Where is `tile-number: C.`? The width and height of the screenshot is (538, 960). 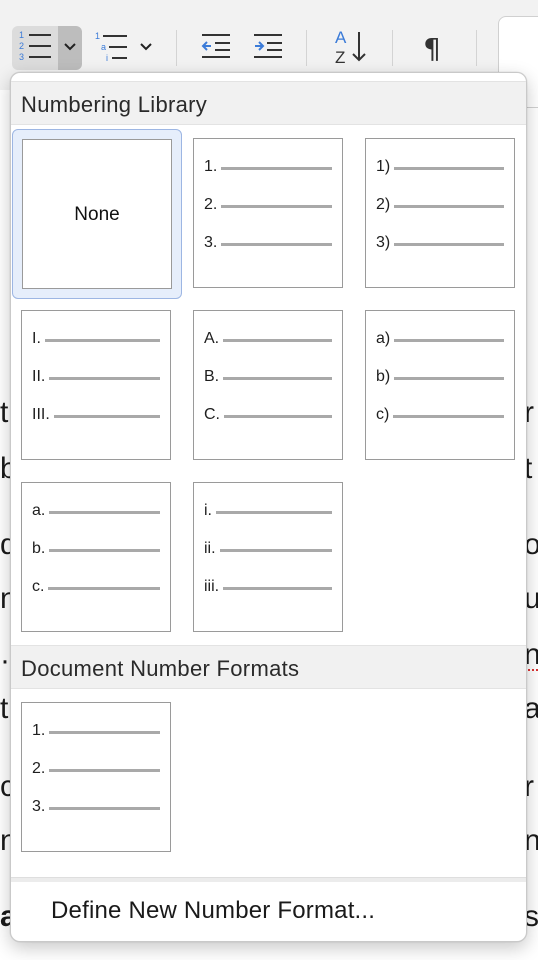
tile-number: C. is located at coordinates (212, 414).